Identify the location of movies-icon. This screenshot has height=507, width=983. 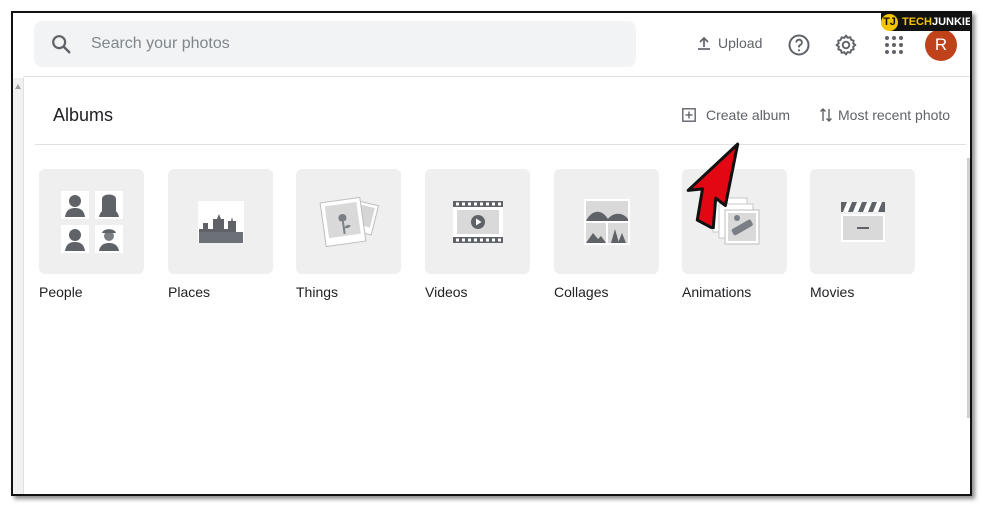
(862, 221).